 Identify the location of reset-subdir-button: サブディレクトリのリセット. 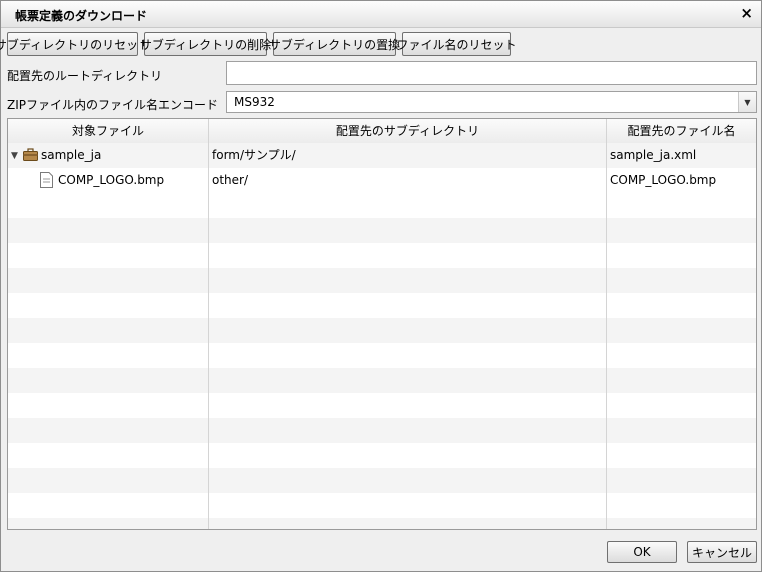
(75, 44).